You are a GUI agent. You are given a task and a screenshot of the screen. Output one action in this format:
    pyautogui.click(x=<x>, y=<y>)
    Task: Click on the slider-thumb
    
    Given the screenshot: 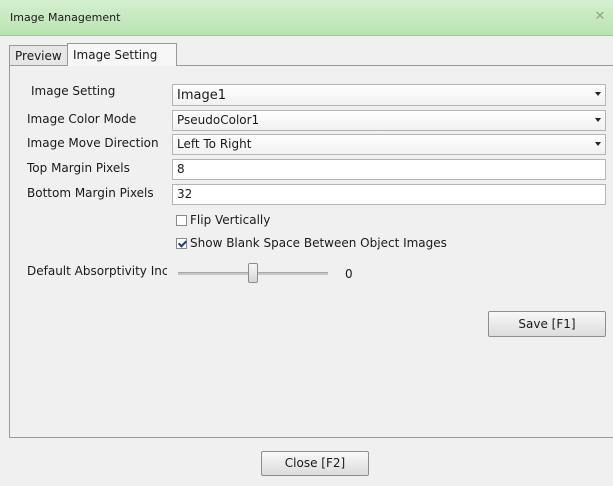 What is the action you would take?
    pyautogui.click(x=253, y=273)
    